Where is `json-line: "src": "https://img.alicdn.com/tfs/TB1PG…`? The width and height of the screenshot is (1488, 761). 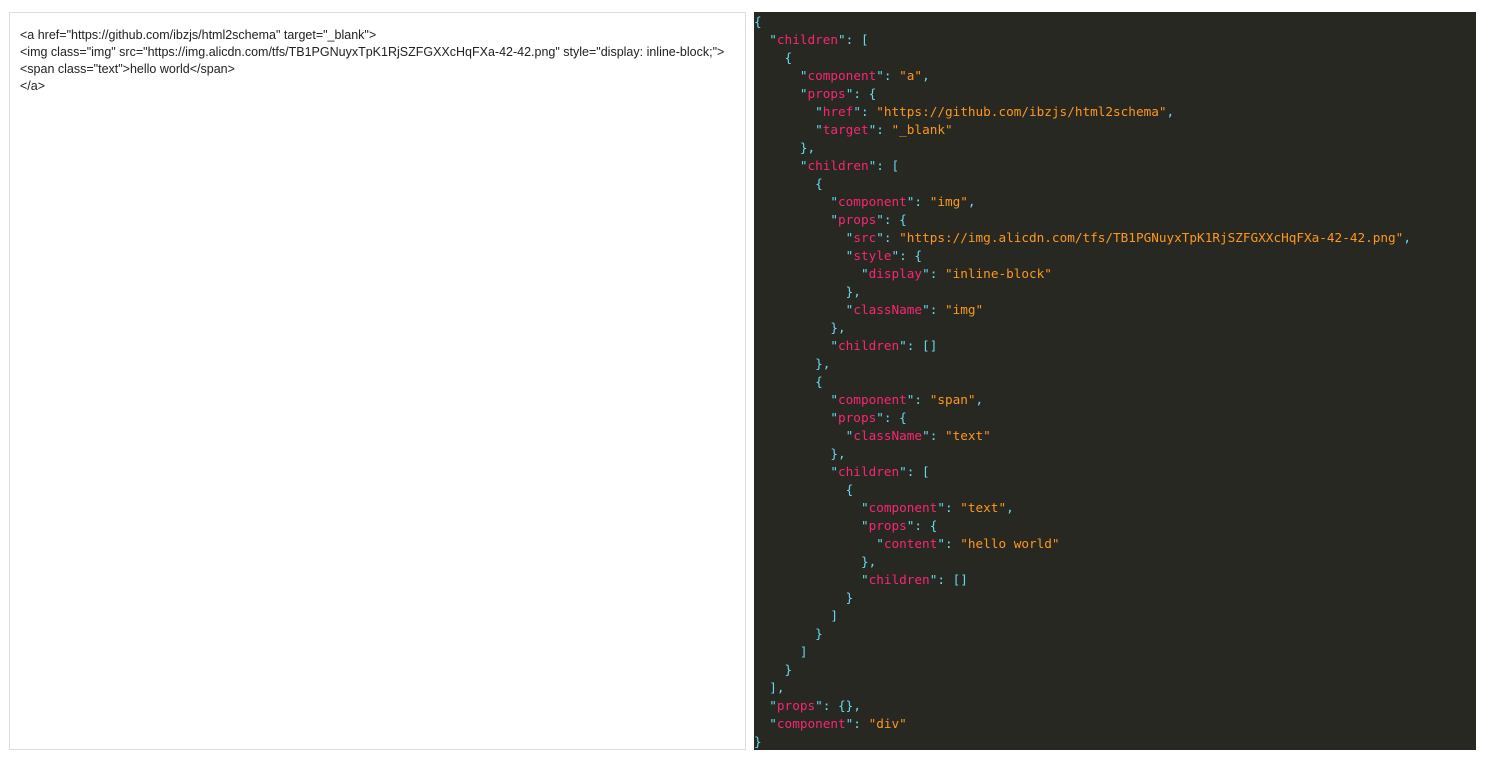
json-line: "src": "https://img.alicdn.com/tfs/TB1PG… is located at coordinates (1115, 238).